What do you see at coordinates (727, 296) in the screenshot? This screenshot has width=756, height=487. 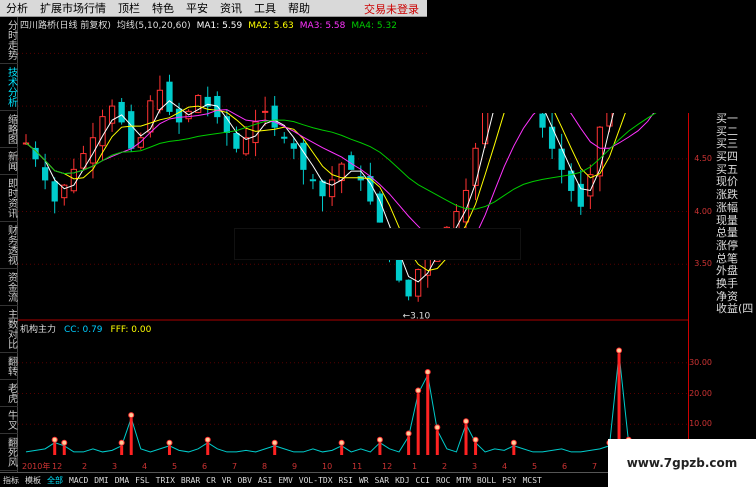 I see `quote-label-14: 净资` at bounding box center [727, 296].